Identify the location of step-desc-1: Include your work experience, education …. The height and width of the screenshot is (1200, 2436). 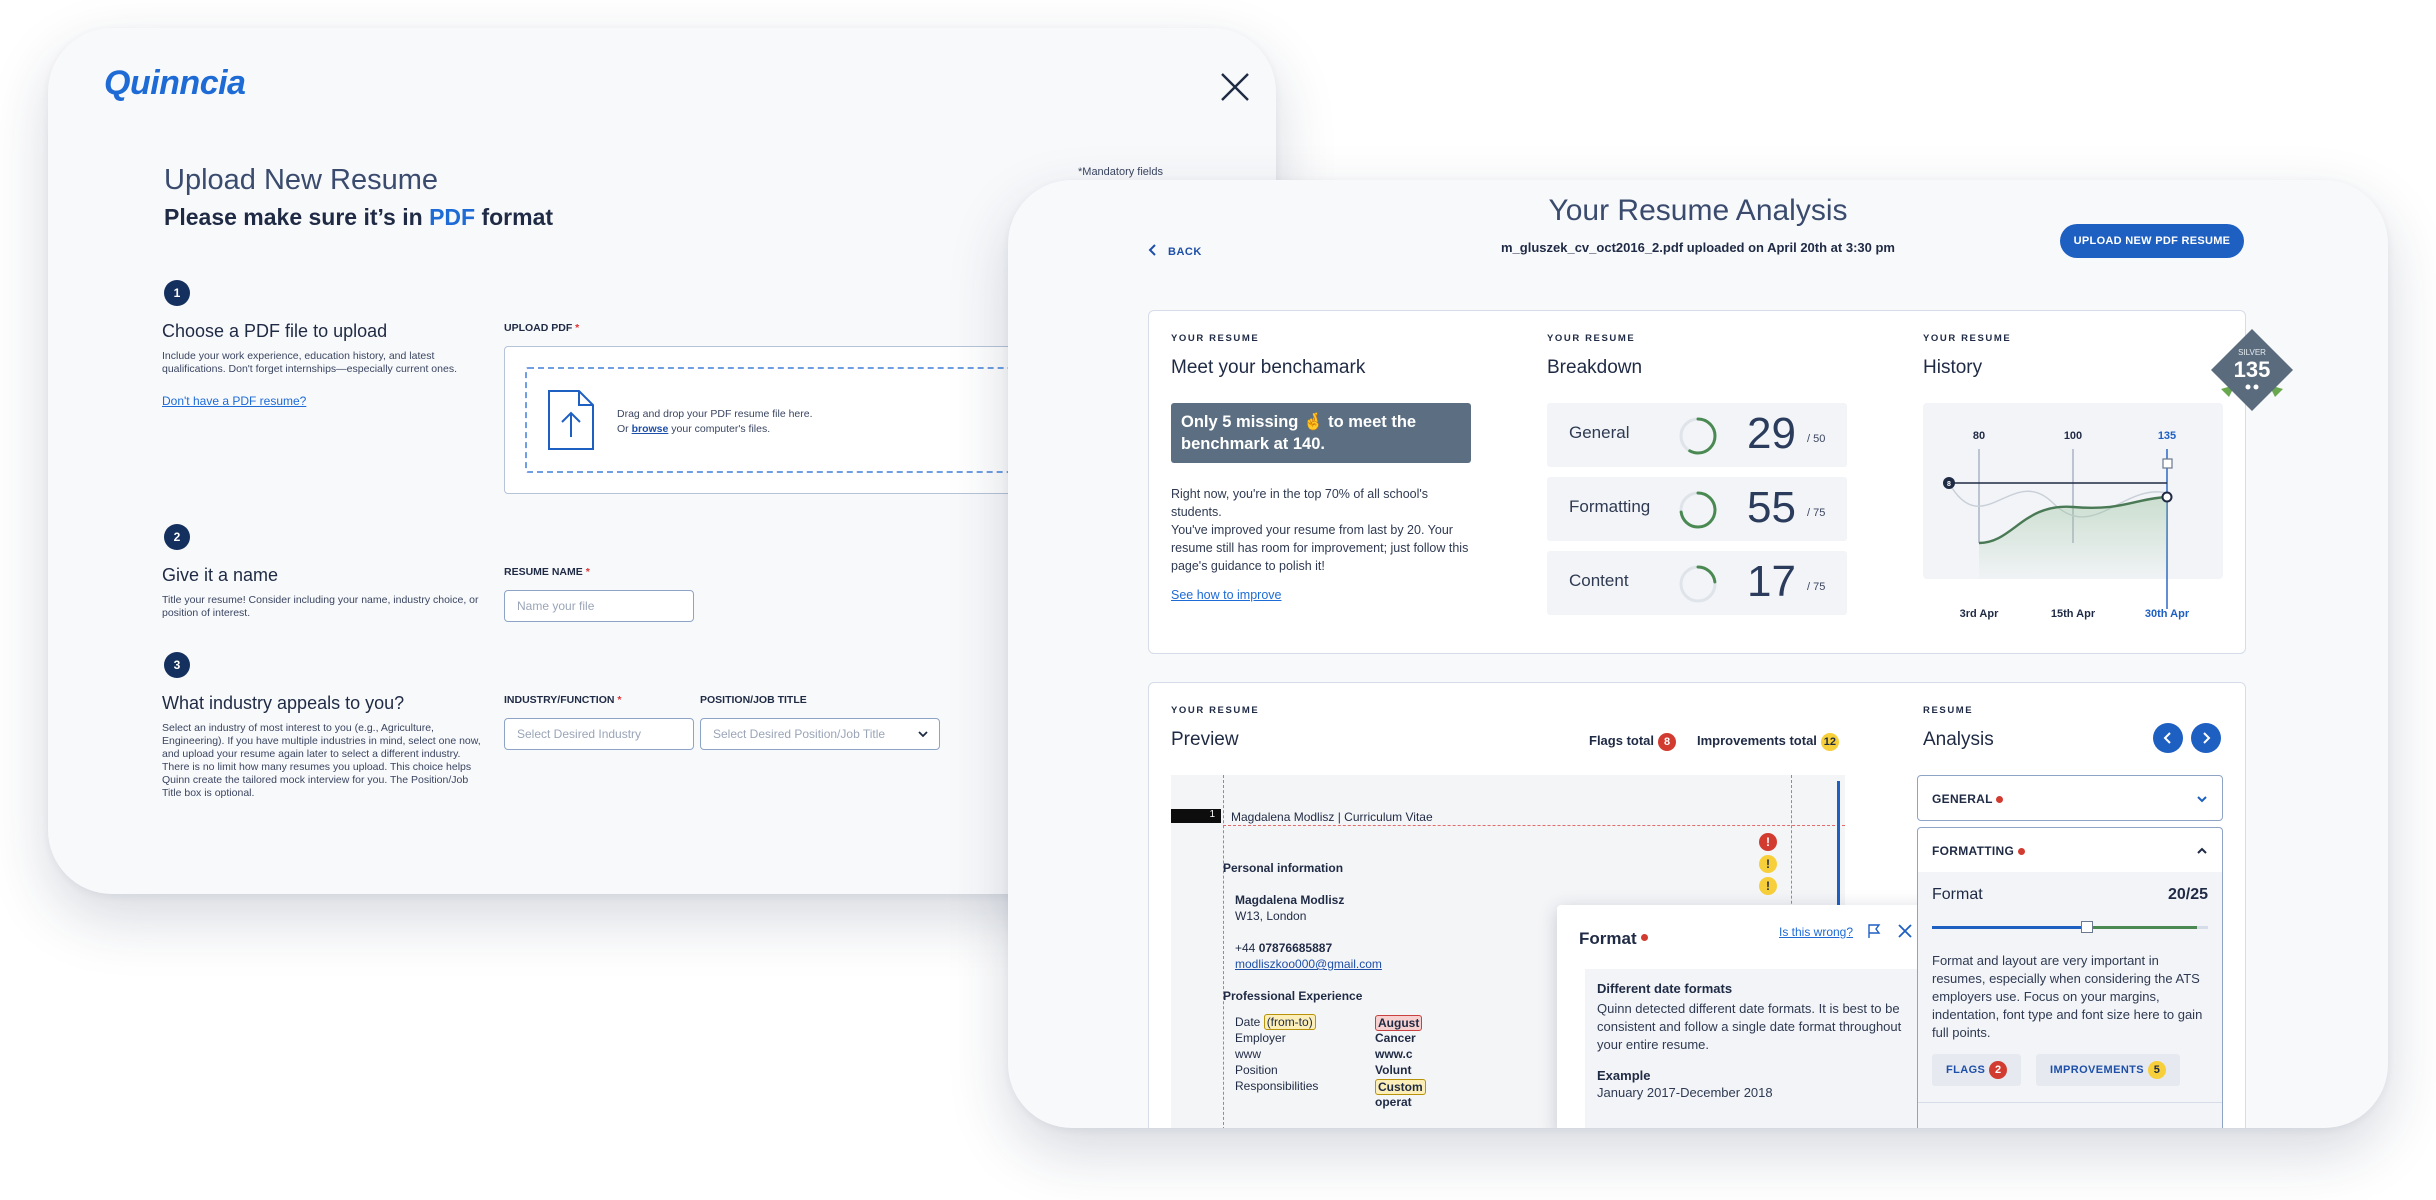
(309, 362).